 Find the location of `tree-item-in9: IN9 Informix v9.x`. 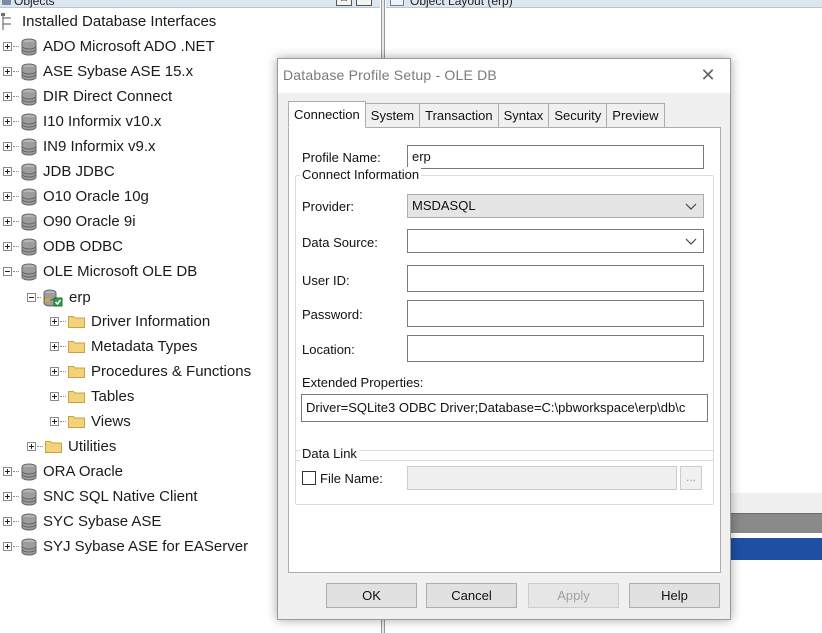

tree-item-in9: IN9 Informix v9.x is located at coordinates (79, 146).